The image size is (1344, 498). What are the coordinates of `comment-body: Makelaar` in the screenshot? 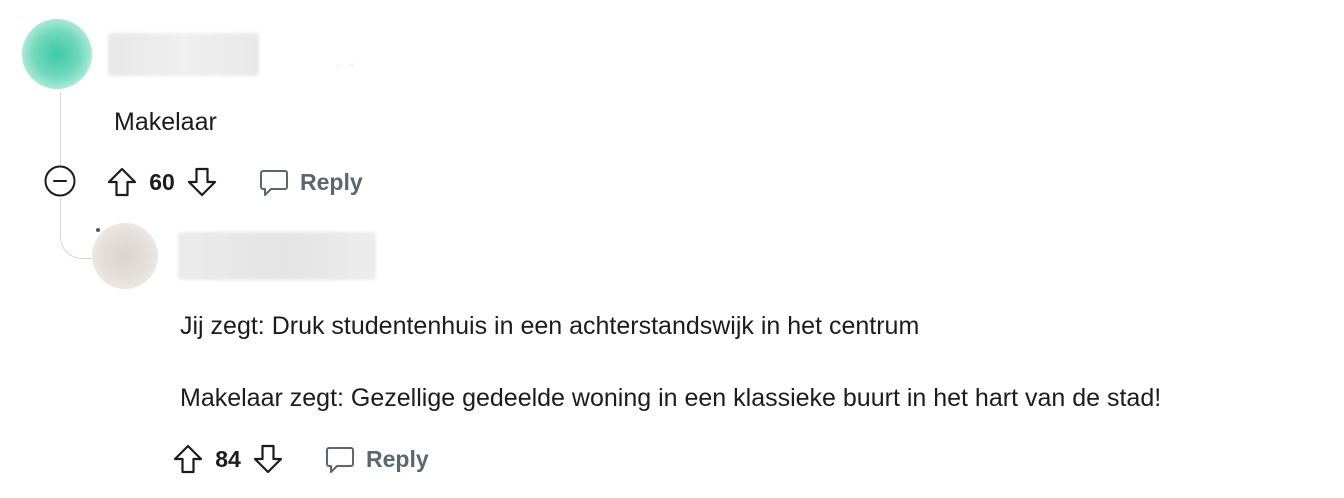 It's located at (165, 122).